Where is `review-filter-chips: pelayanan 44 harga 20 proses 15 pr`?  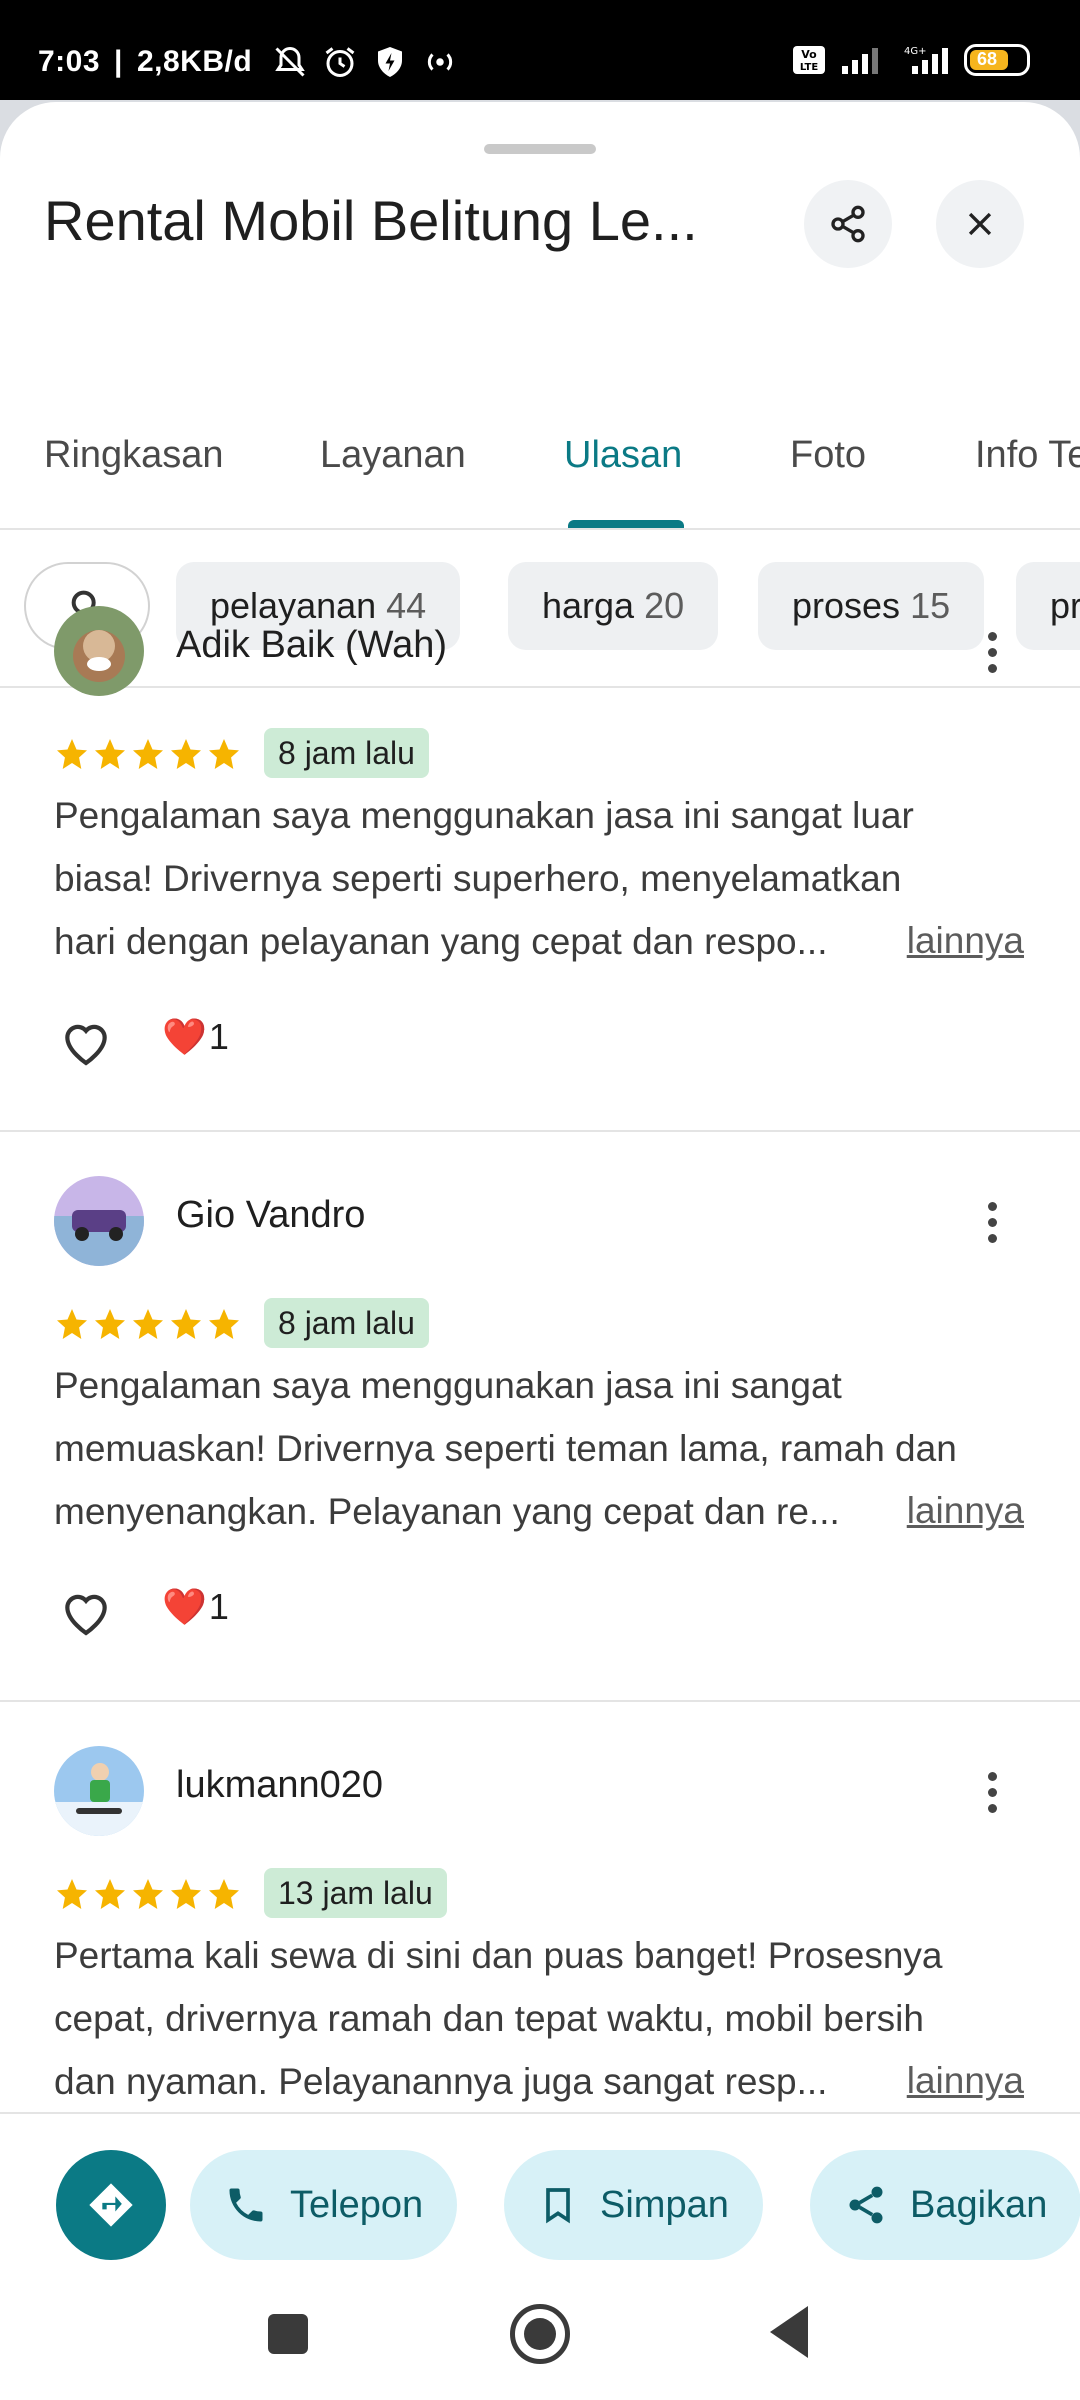
review-filter-chips: pelayanan 44 harga 20 proses 15 pr is located at coordinates (540, 606).